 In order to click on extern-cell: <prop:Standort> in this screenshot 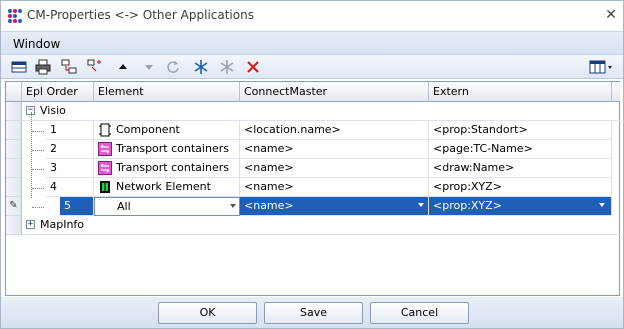, I will do `click(520, 130)`.